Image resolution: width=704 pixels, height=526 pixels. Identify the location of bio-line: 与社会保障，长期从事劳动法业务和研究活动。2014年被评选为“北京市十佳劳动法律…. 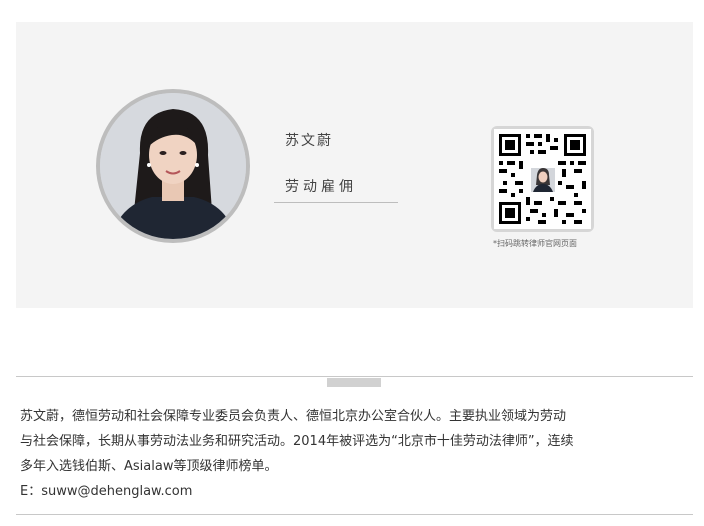
(297, 441).